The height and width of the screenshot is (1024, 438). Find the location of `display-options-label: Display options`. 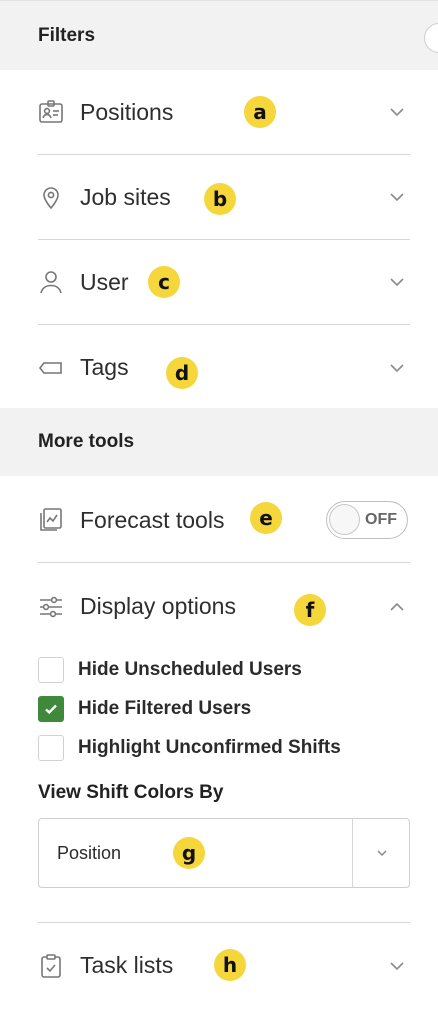

display-options-label: Display options is located at coordinates (158, 606).